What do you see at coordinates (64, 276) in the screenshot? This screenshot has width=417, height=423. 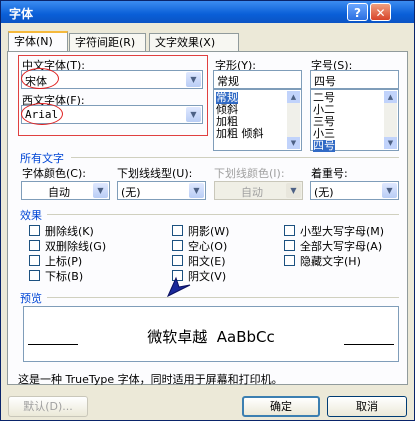 I see `subscript-label: 下标(B)` at bounding box center [64, 276].